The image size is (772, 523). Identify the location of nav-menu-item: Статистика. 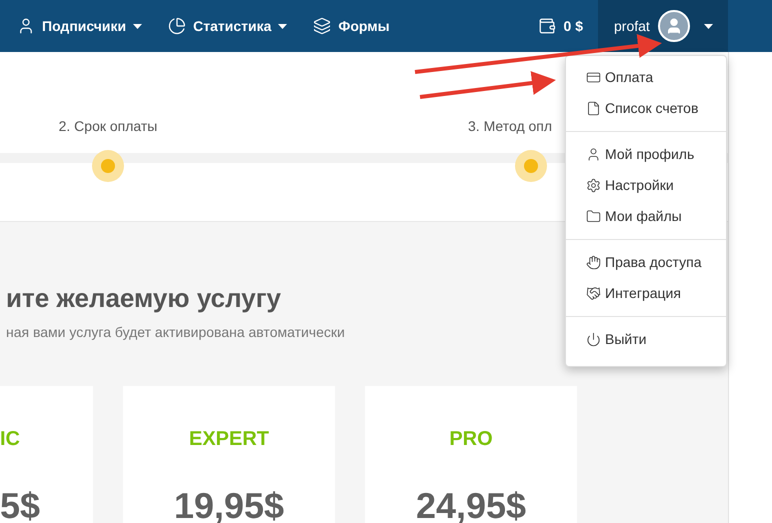
(228, 26).